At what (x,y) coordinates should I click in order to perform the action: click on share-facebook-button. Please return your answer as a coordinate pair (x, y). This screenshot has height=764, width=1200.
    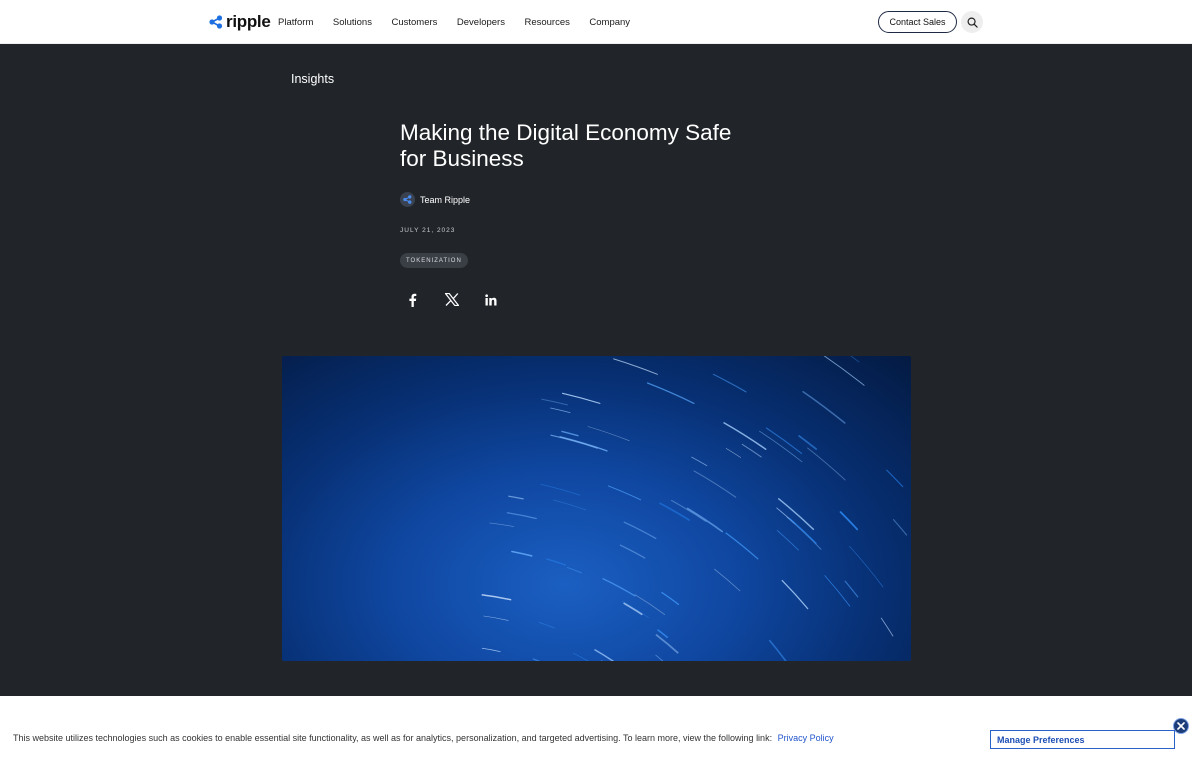
    Looking at the image, I should click on (412, 299).